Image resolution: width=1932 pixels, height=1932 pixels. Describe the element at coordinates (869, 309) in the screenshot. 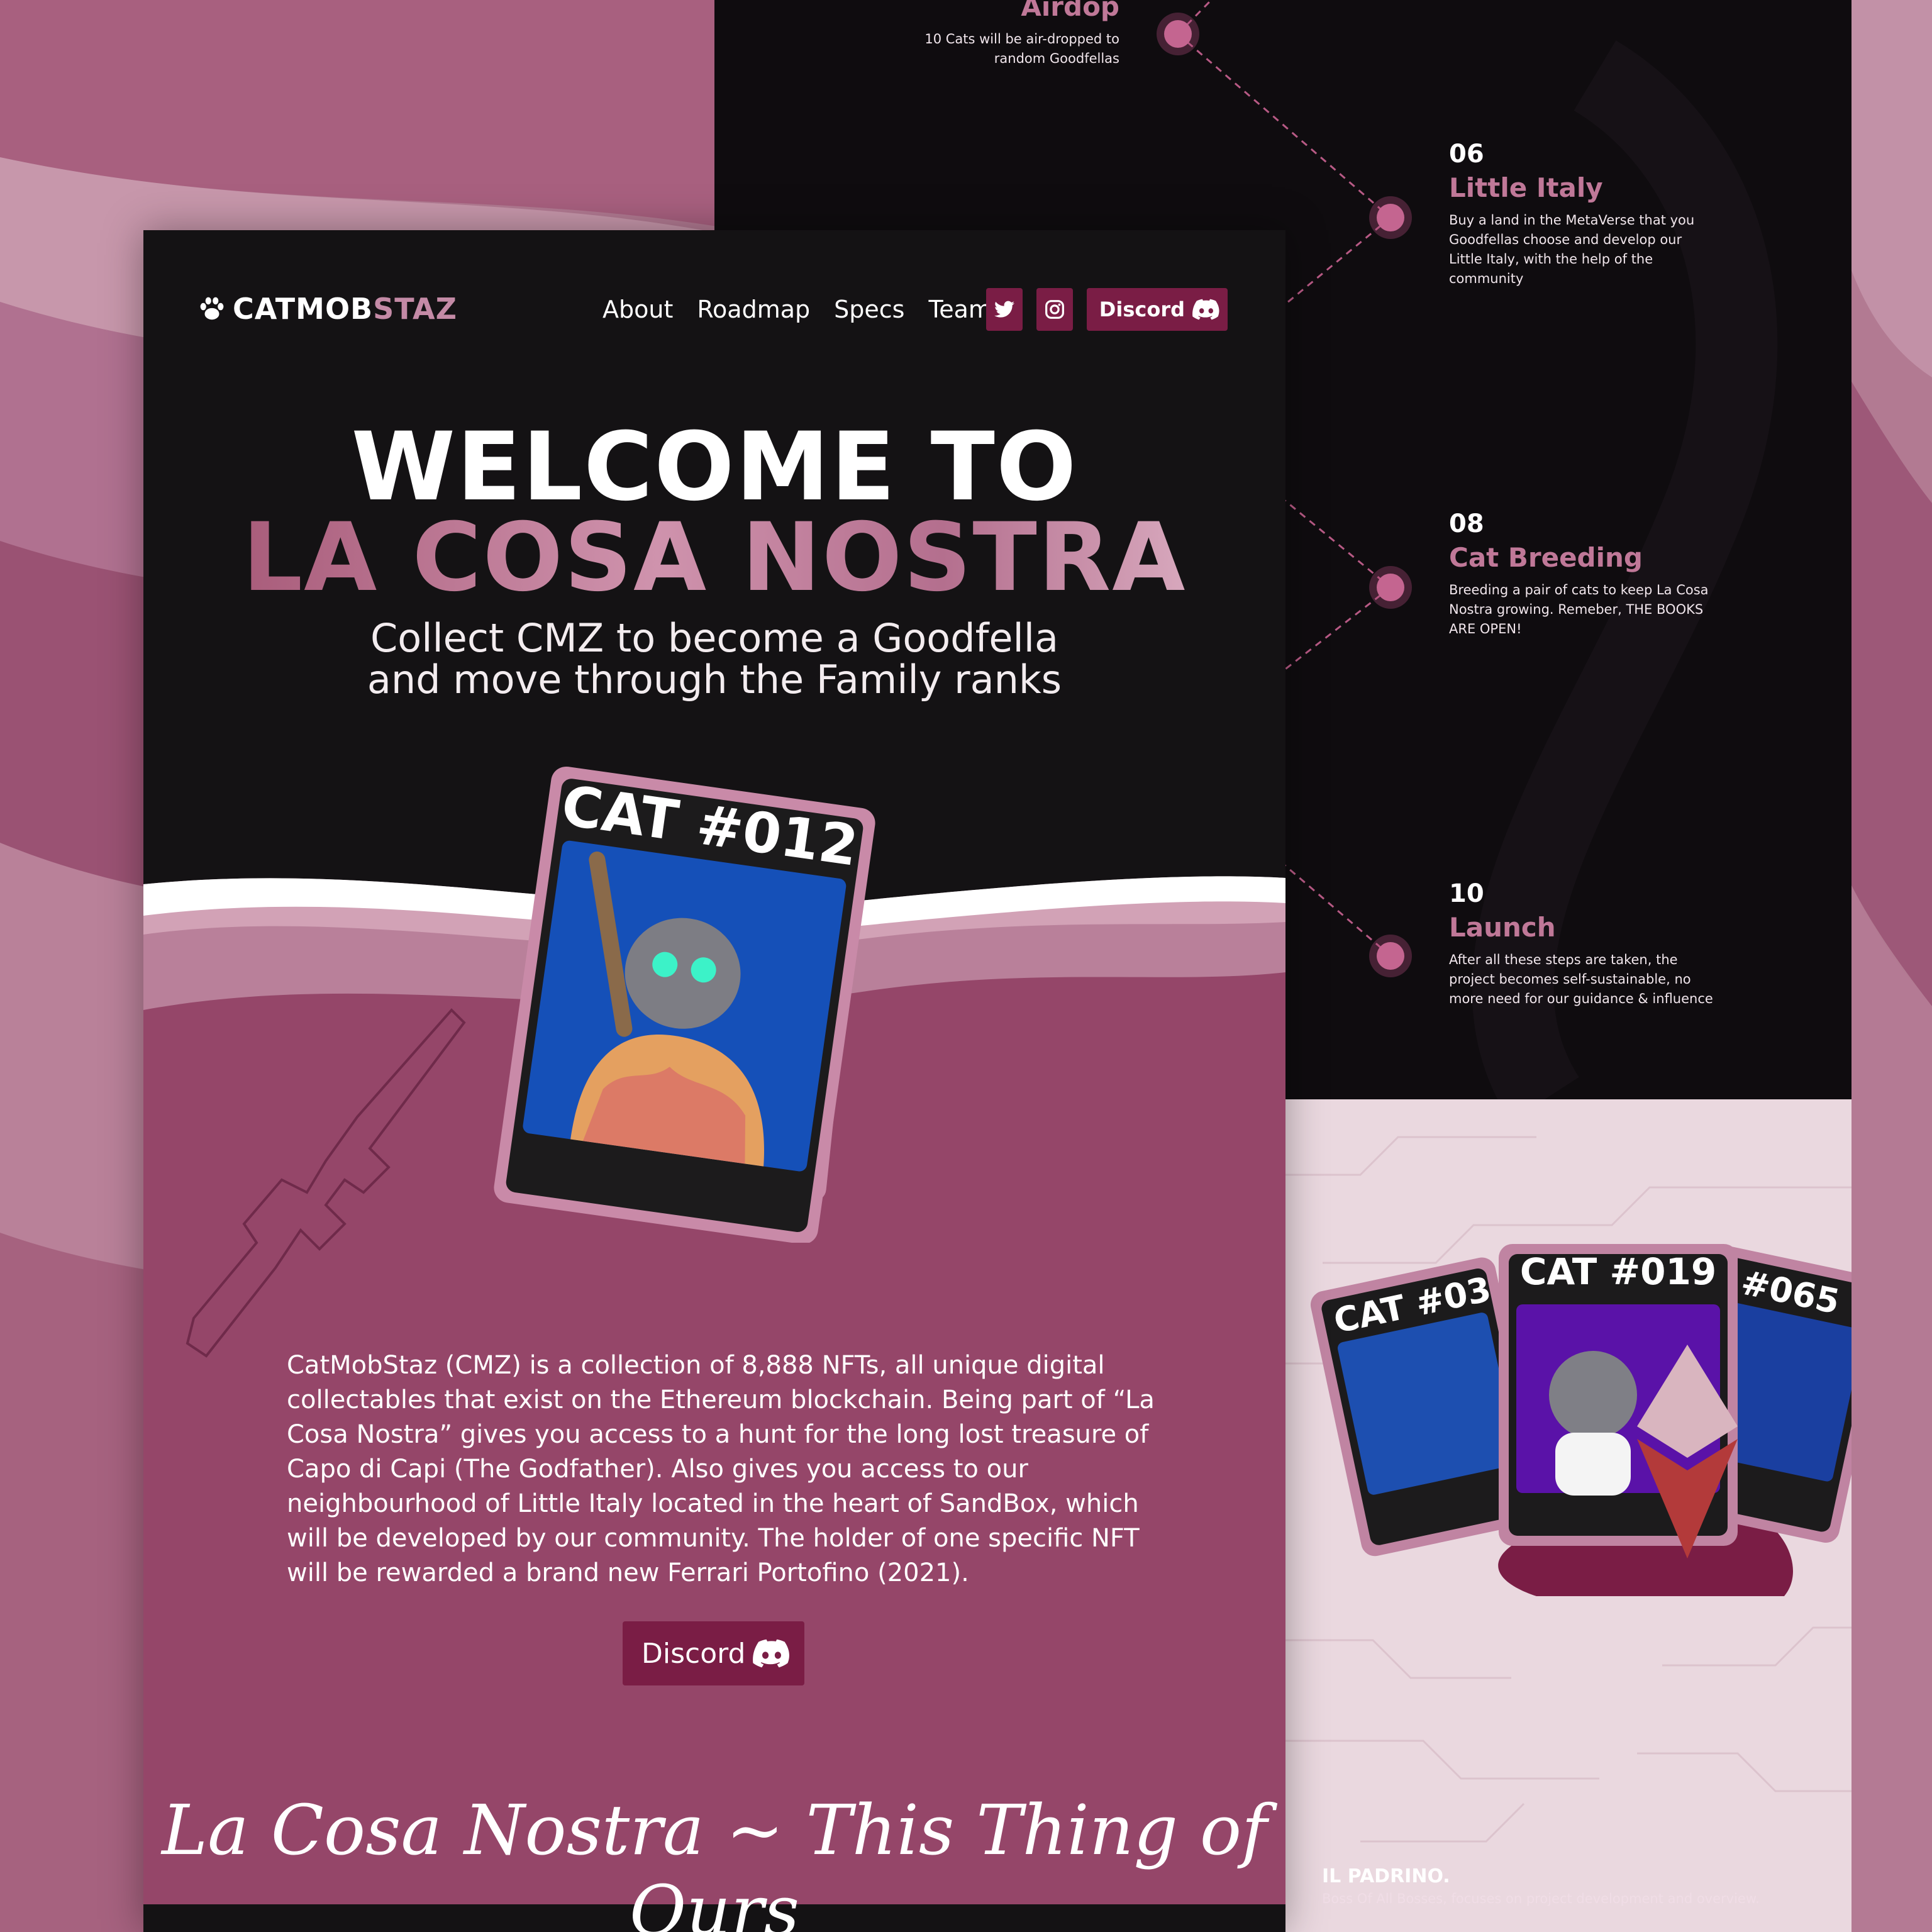

I see `nav-link-specs: Specs` at that location.